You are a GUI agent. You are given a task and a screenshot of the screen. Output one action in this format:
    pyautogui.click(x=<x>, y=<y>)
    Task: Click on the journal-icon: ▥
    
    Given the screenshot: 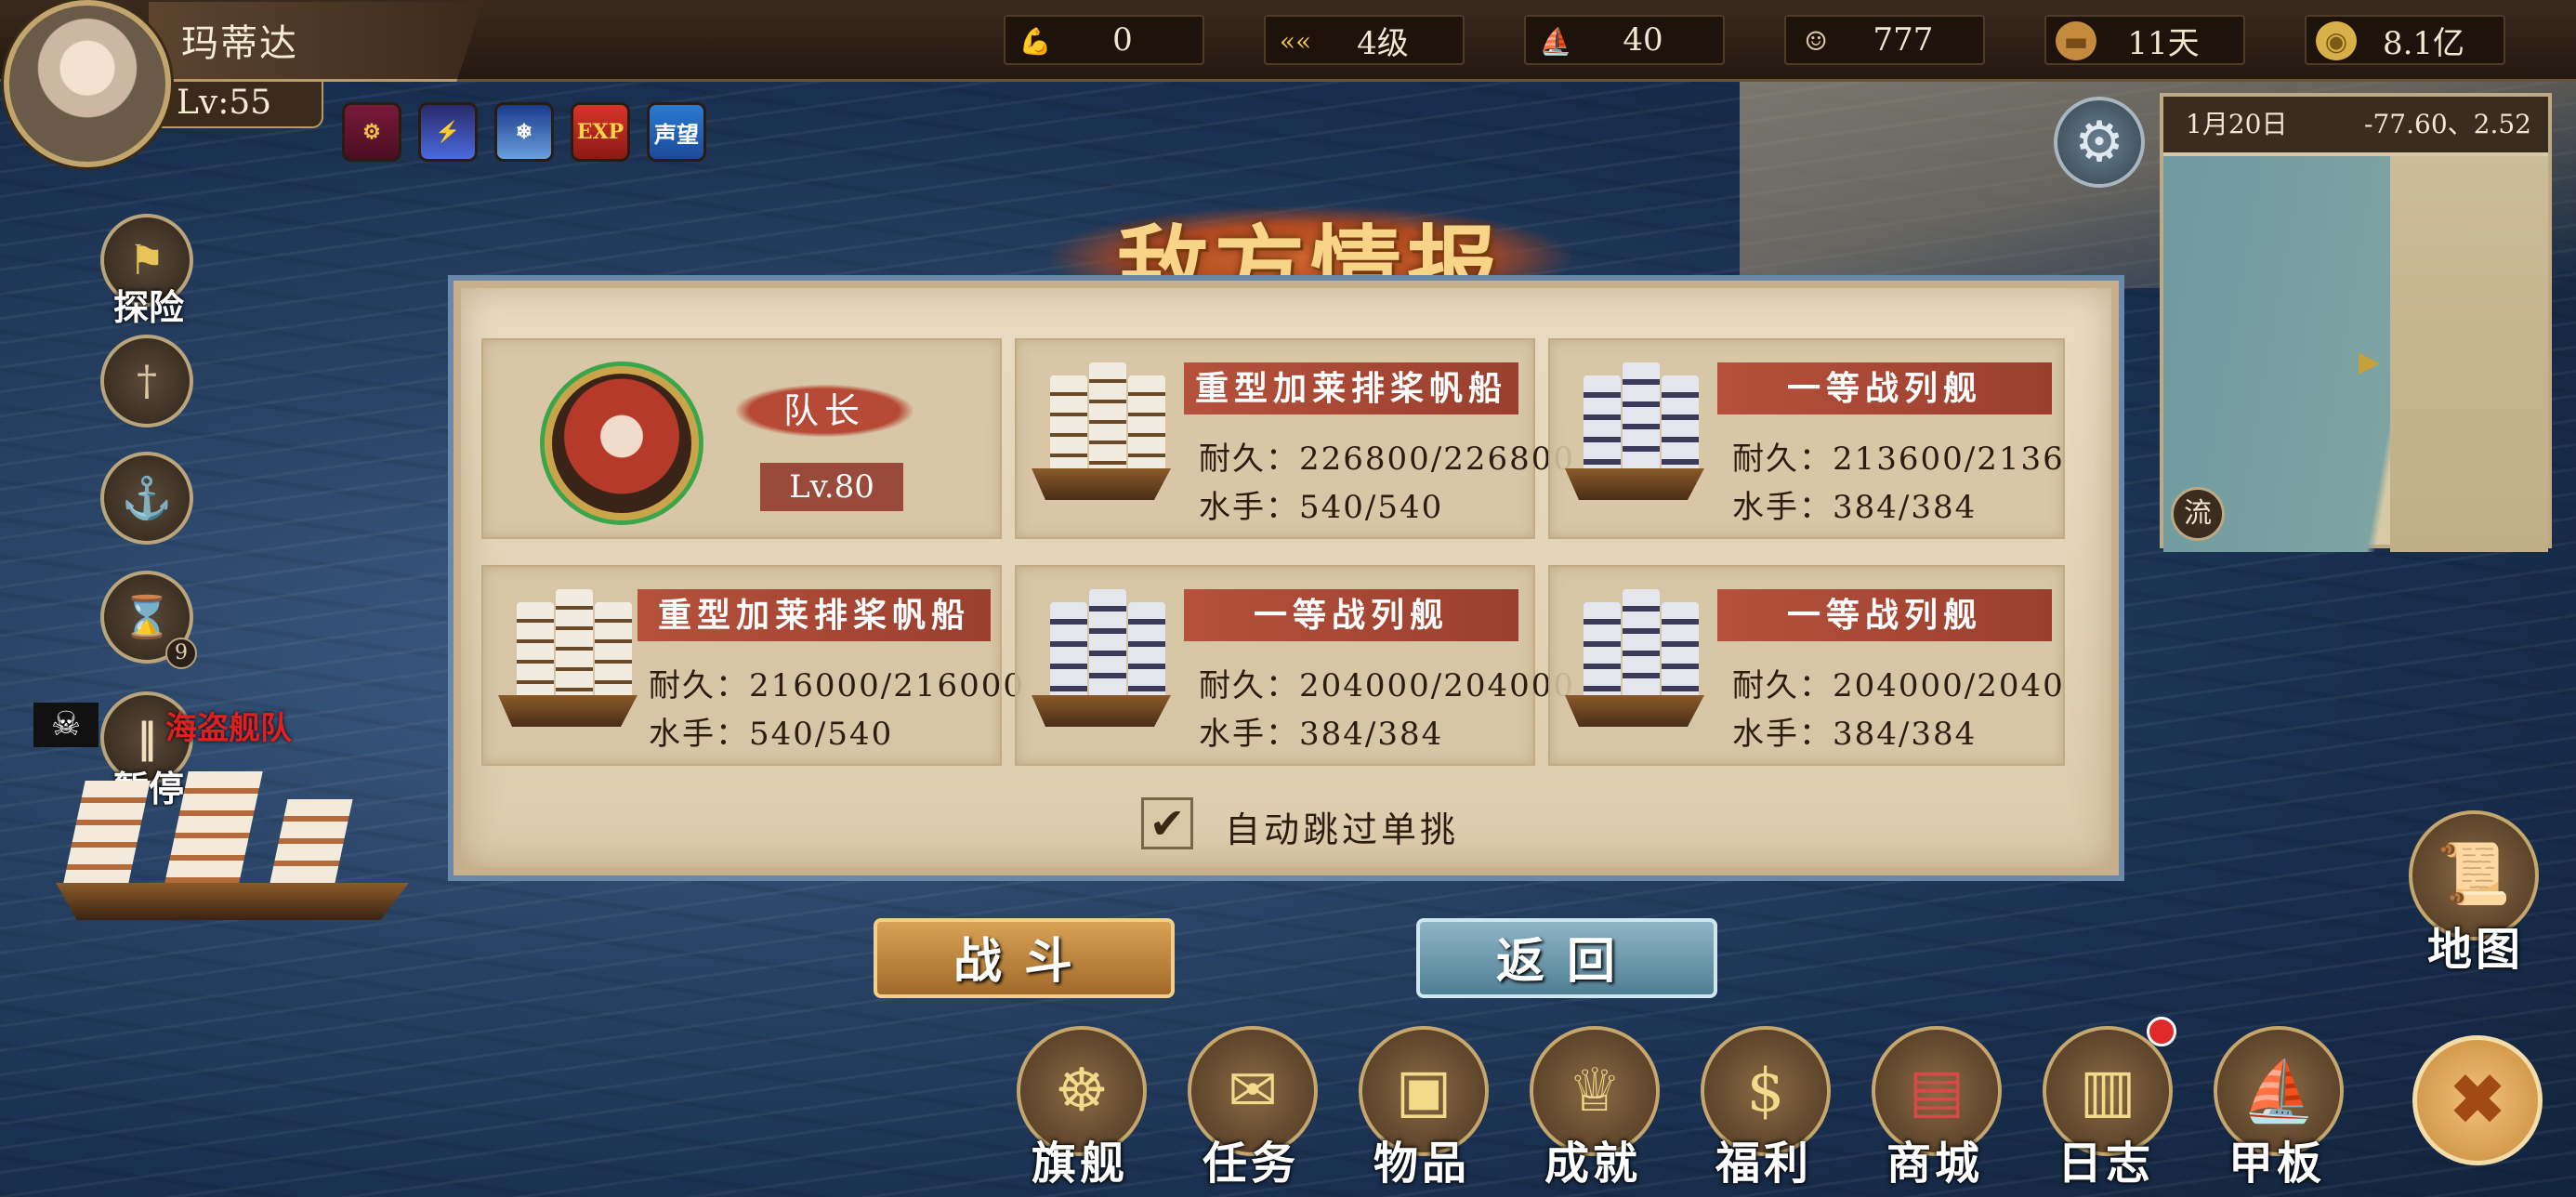 What is the action you would take?
    pyautogui.click(x=2107, y=1091)
    